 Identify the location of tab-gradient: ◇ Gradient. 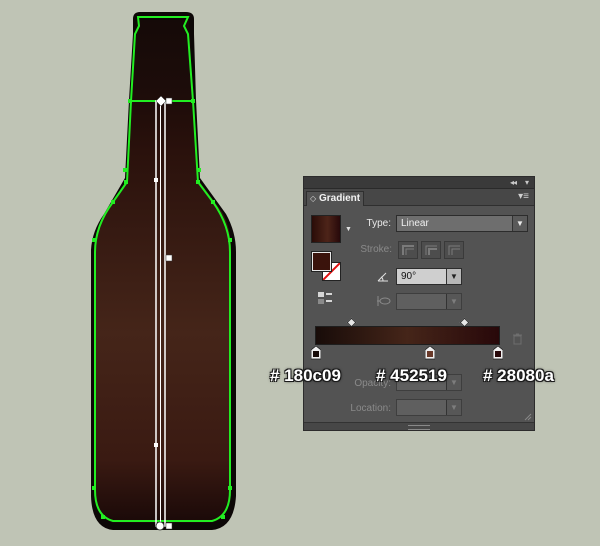
(335, 198).